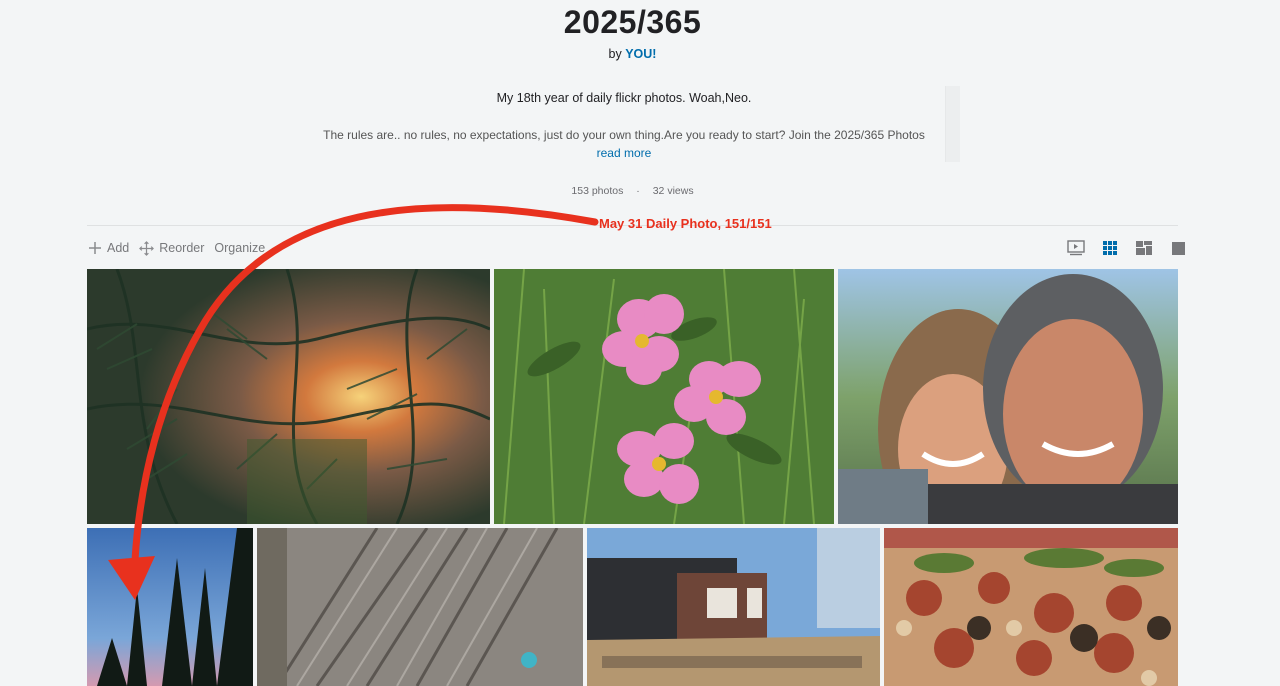  Describe the element at coordinates (597, 191) in the screenshot. I see `photo-count: 153 photos` at that location.